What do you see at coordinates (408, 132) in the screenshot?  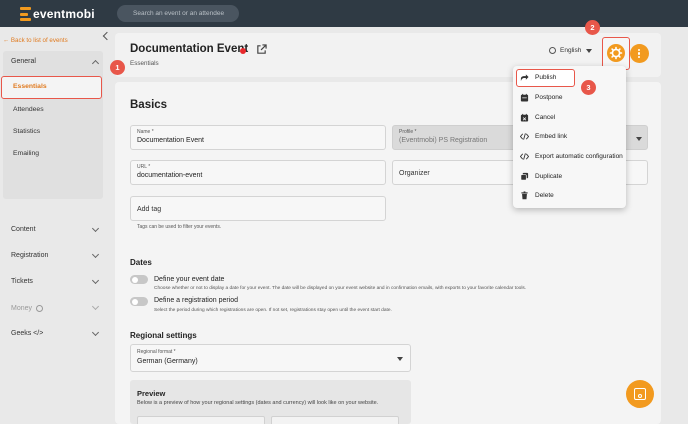 I see `profile-label: Profile *` at bounding box center [408, 132].